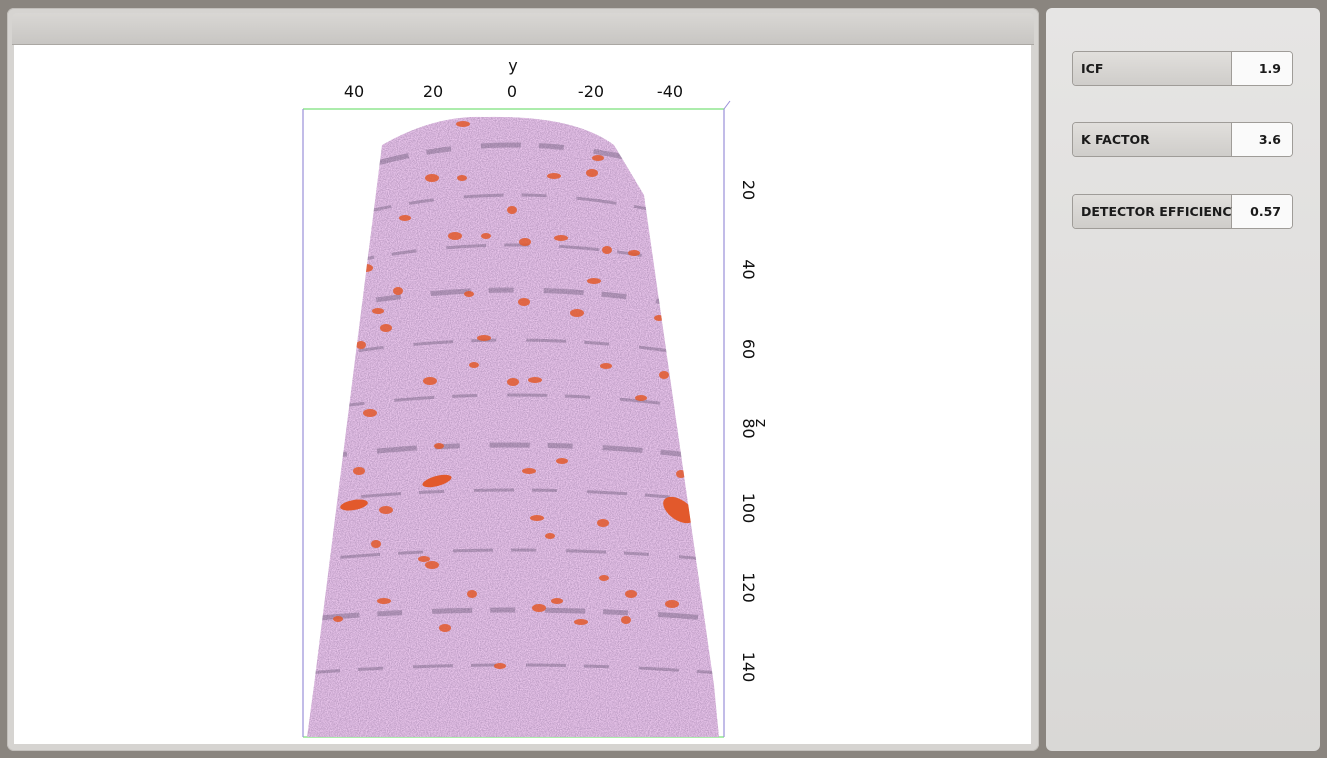 The height and width of the screenshot is (758, 1327). Describe the element at coordinates (748, 508) in the screenshot. I see `z-tick-label: 100` at that location.